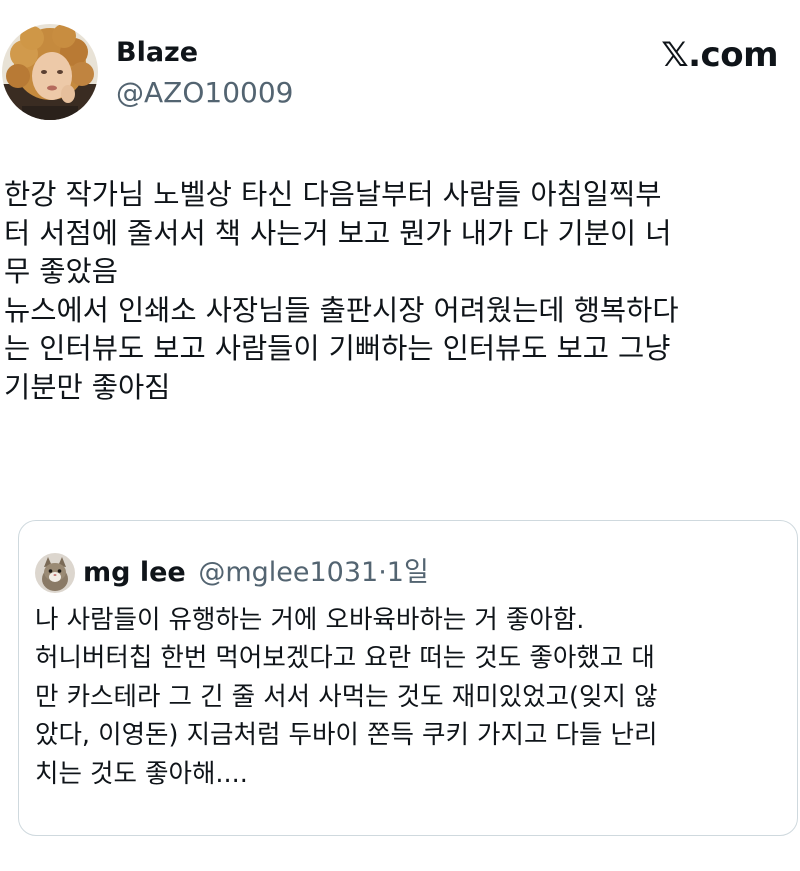 The image size is (800, 871). Describe the element at coordinates (346, 696) in the screenshot. I see `quote-line: 만 카스테라 그 긴 줄 서서 사먹는 것도 재미있었고(잊지 않` at that location.